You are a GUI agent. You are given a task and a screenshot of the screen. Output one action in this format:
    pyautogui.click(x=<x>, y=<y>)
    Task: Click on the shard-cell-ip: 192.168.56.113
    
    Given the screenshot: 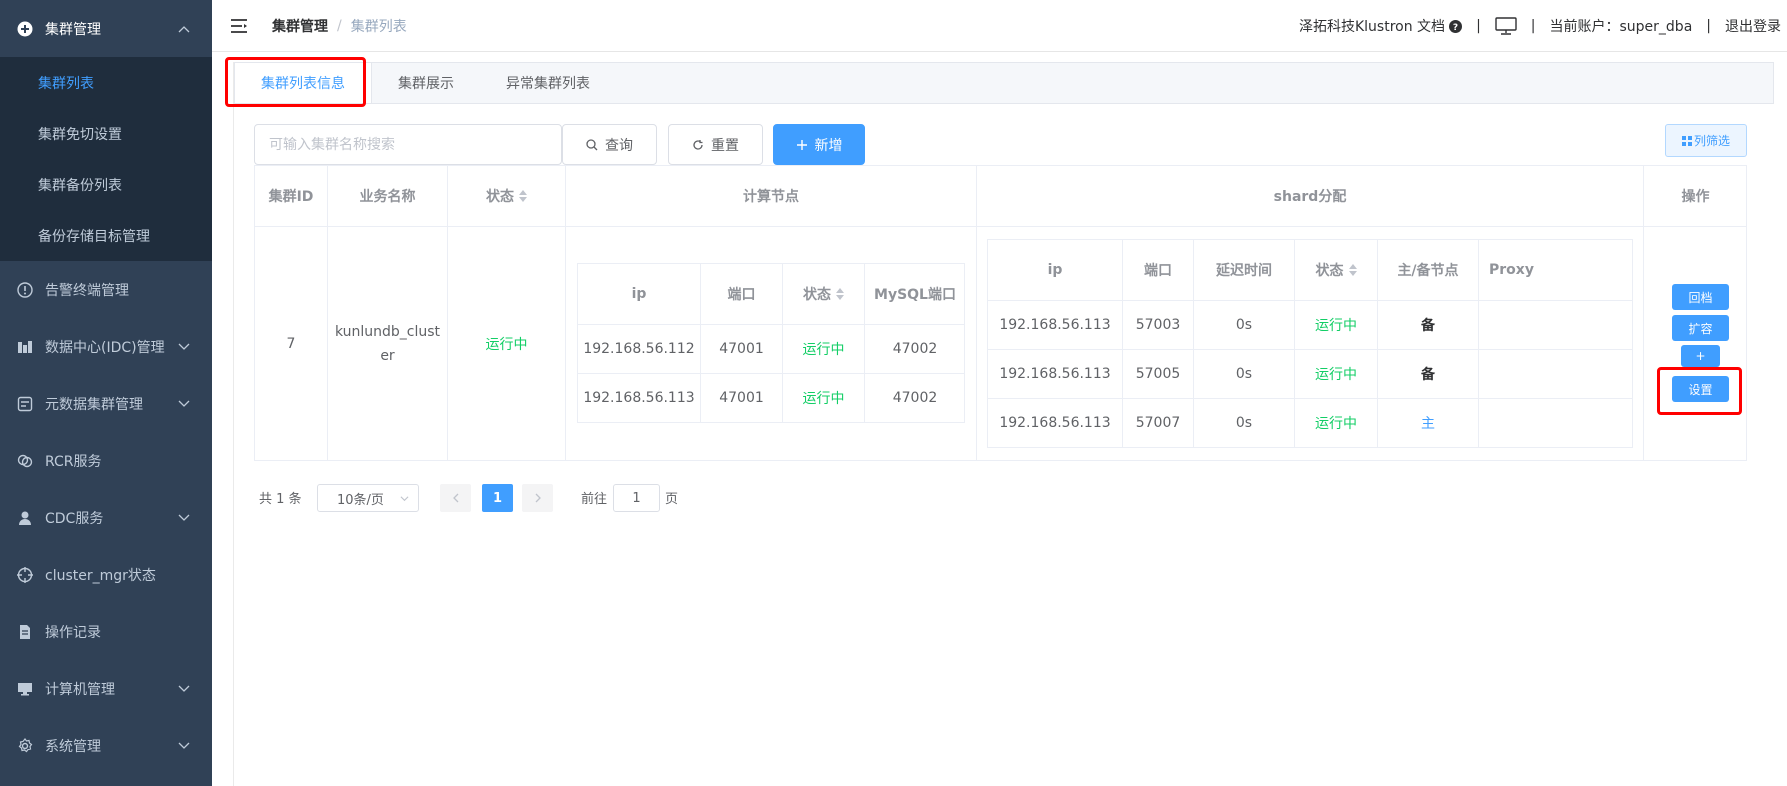 What is the action you would take?
    pyautogui.click(x=1055, y=325)
    